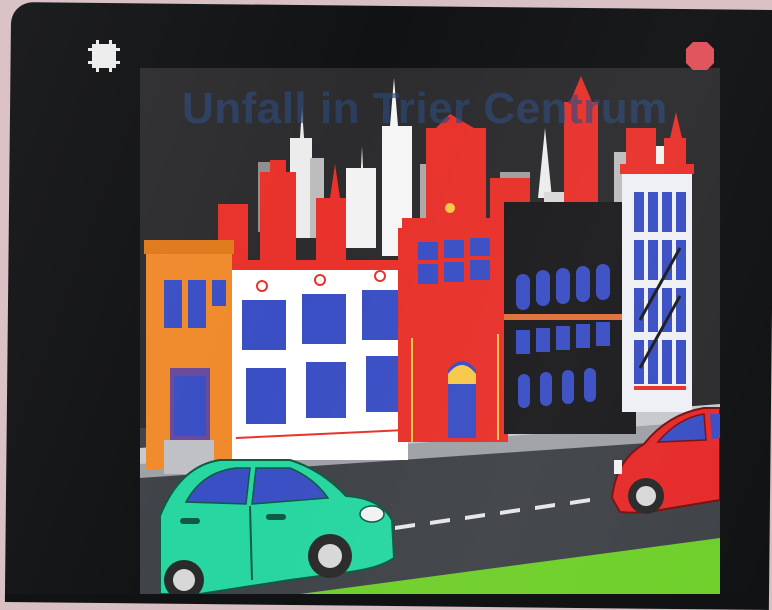  Describe the element at coordinates (453, 322) in the screenshot. I see `building-red` at that location.